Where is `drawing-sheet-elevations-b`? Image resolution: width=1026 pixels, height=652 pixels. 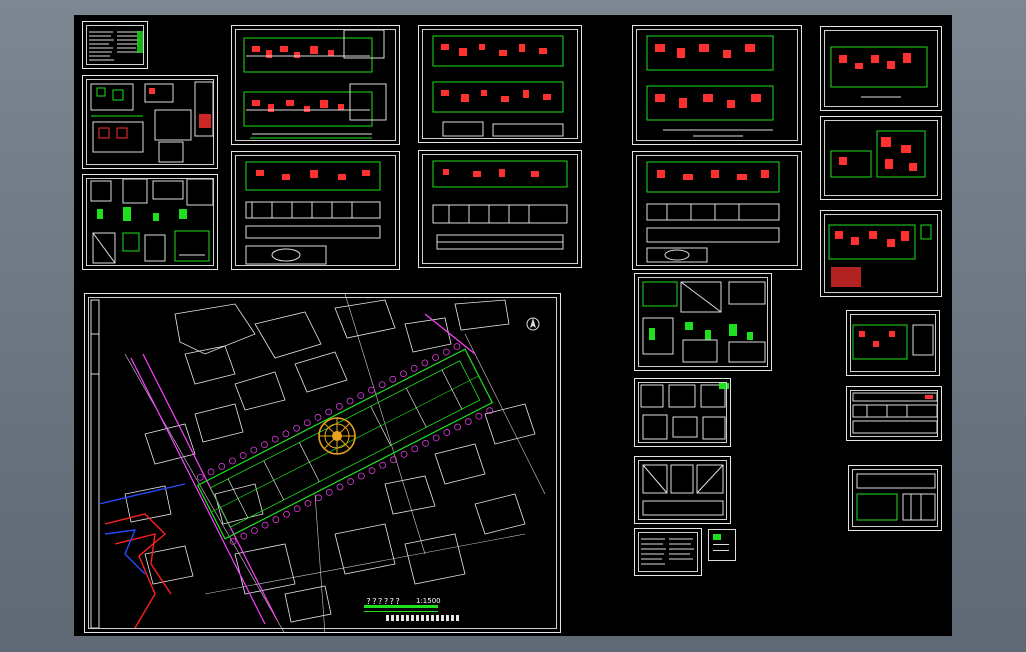
drawing-sheet-elevations-b is located at coordinates (500, 209).